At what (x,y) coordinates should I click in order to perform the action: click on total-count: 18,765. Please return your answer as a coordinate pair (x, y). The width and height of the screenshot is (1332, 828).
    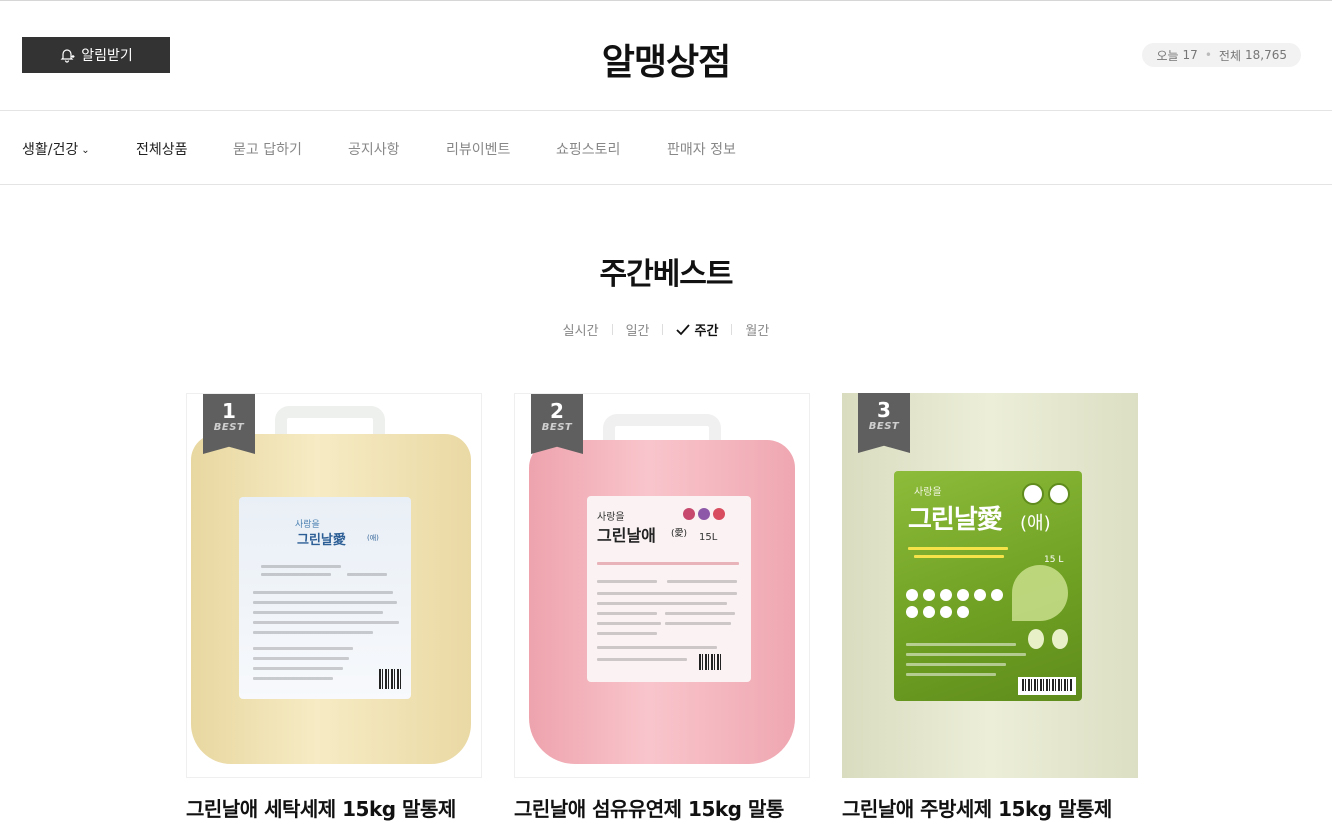
    Looking at the image, I should click on (1266, 55).